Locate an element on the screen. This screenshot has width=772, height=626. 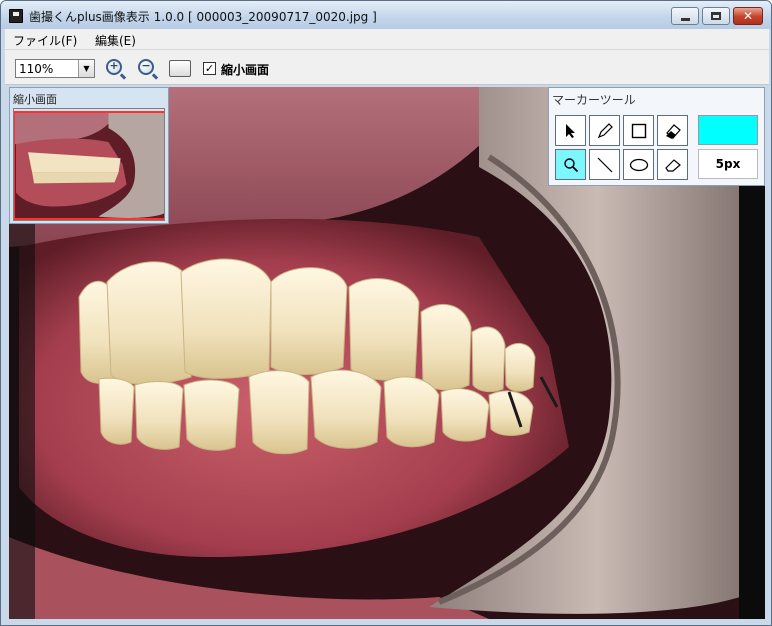
ellipse-icon is located at coordinates (638, 164).